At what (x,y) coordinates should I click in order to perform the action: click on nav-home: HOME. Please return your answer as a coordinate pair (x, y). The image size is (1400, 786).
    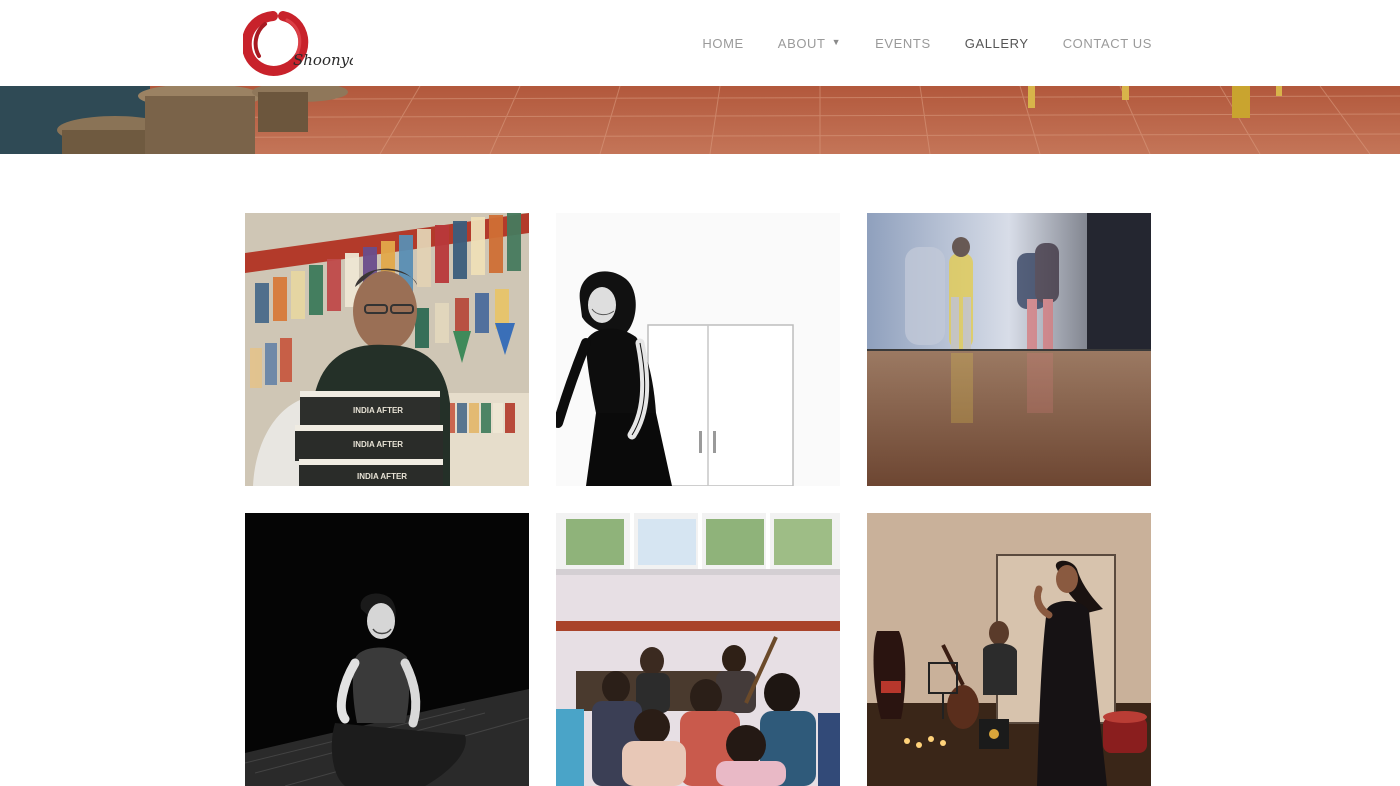
    Looking at the image, I should click on (722, 43).